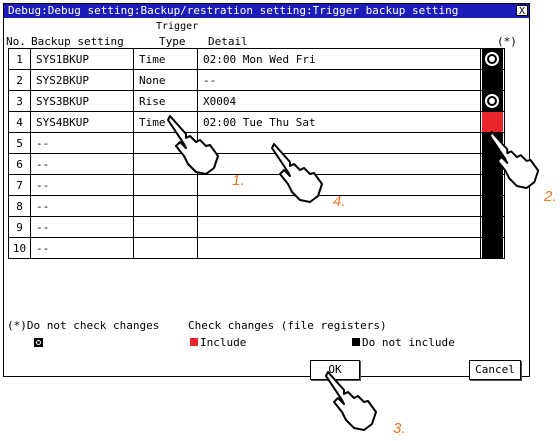 The image size is (560, 441). I want to click on table-row: 5 --, so click(256, 143).